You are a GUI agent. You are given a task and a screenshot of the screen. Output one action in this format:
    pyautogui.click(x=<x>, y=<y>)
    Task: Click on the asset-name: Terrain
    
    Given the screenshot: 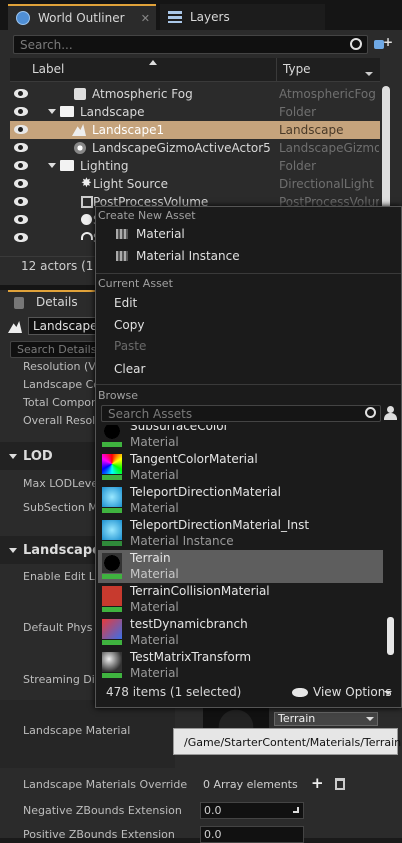 What is the action you would take?
    pyautogui.click(x=150, y=558)
    